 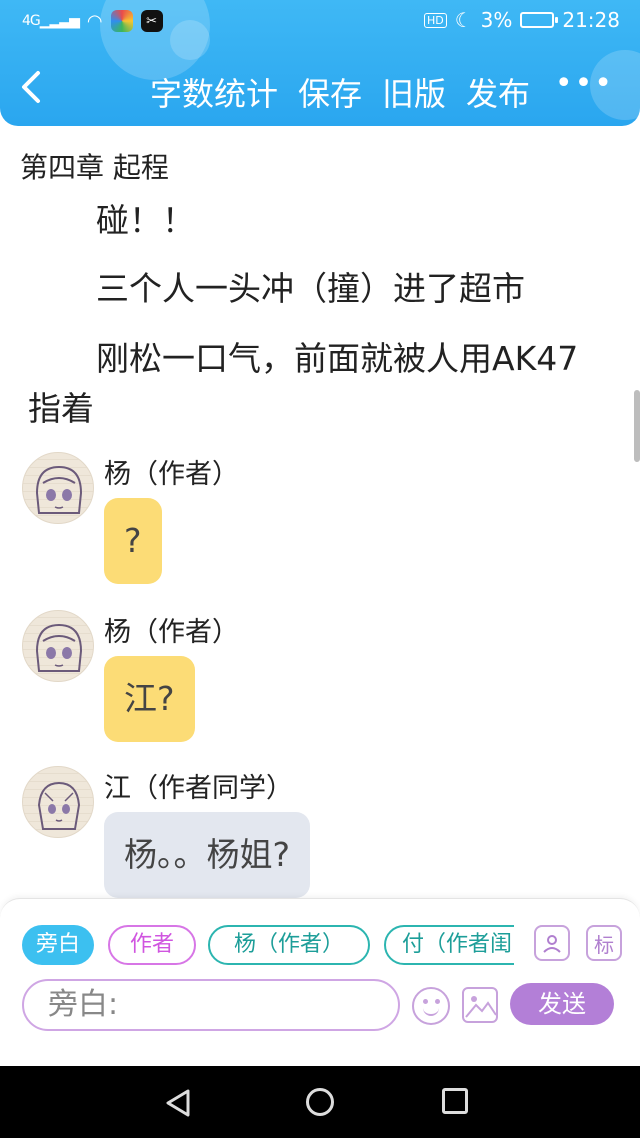 What do you see at coordinates (414, 94) in the screenshot?
I see `old-version-button: 旧版` at bounding box center [414, 94].